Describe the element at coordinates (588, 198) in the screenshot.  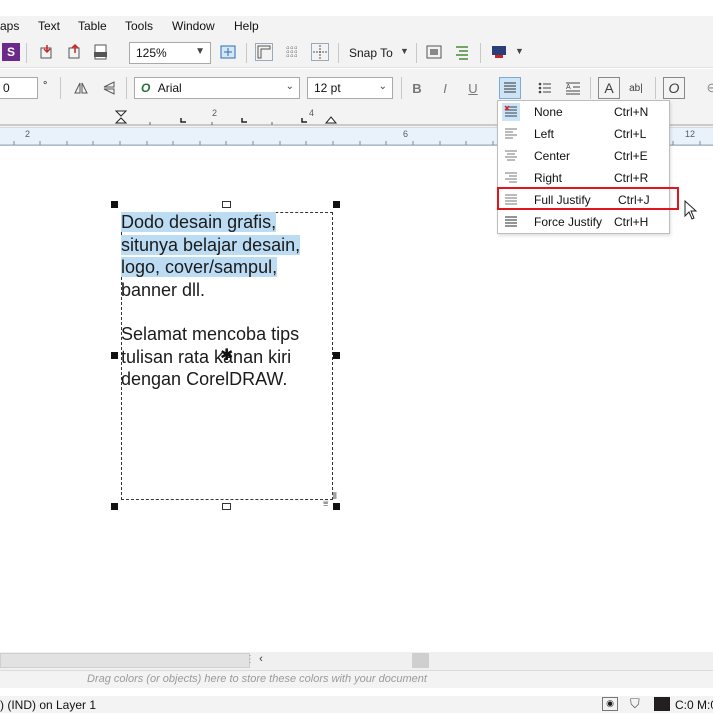
I see `highlight-box` at that location.